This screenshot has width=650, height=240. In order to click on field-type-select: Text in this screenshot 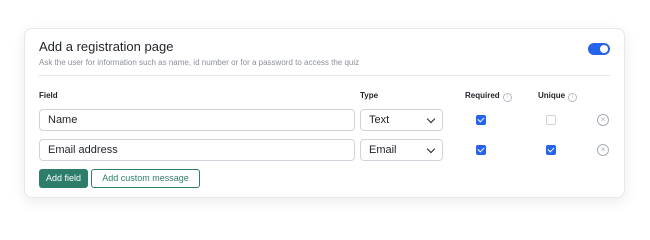, I will do `click(401, 120)`.